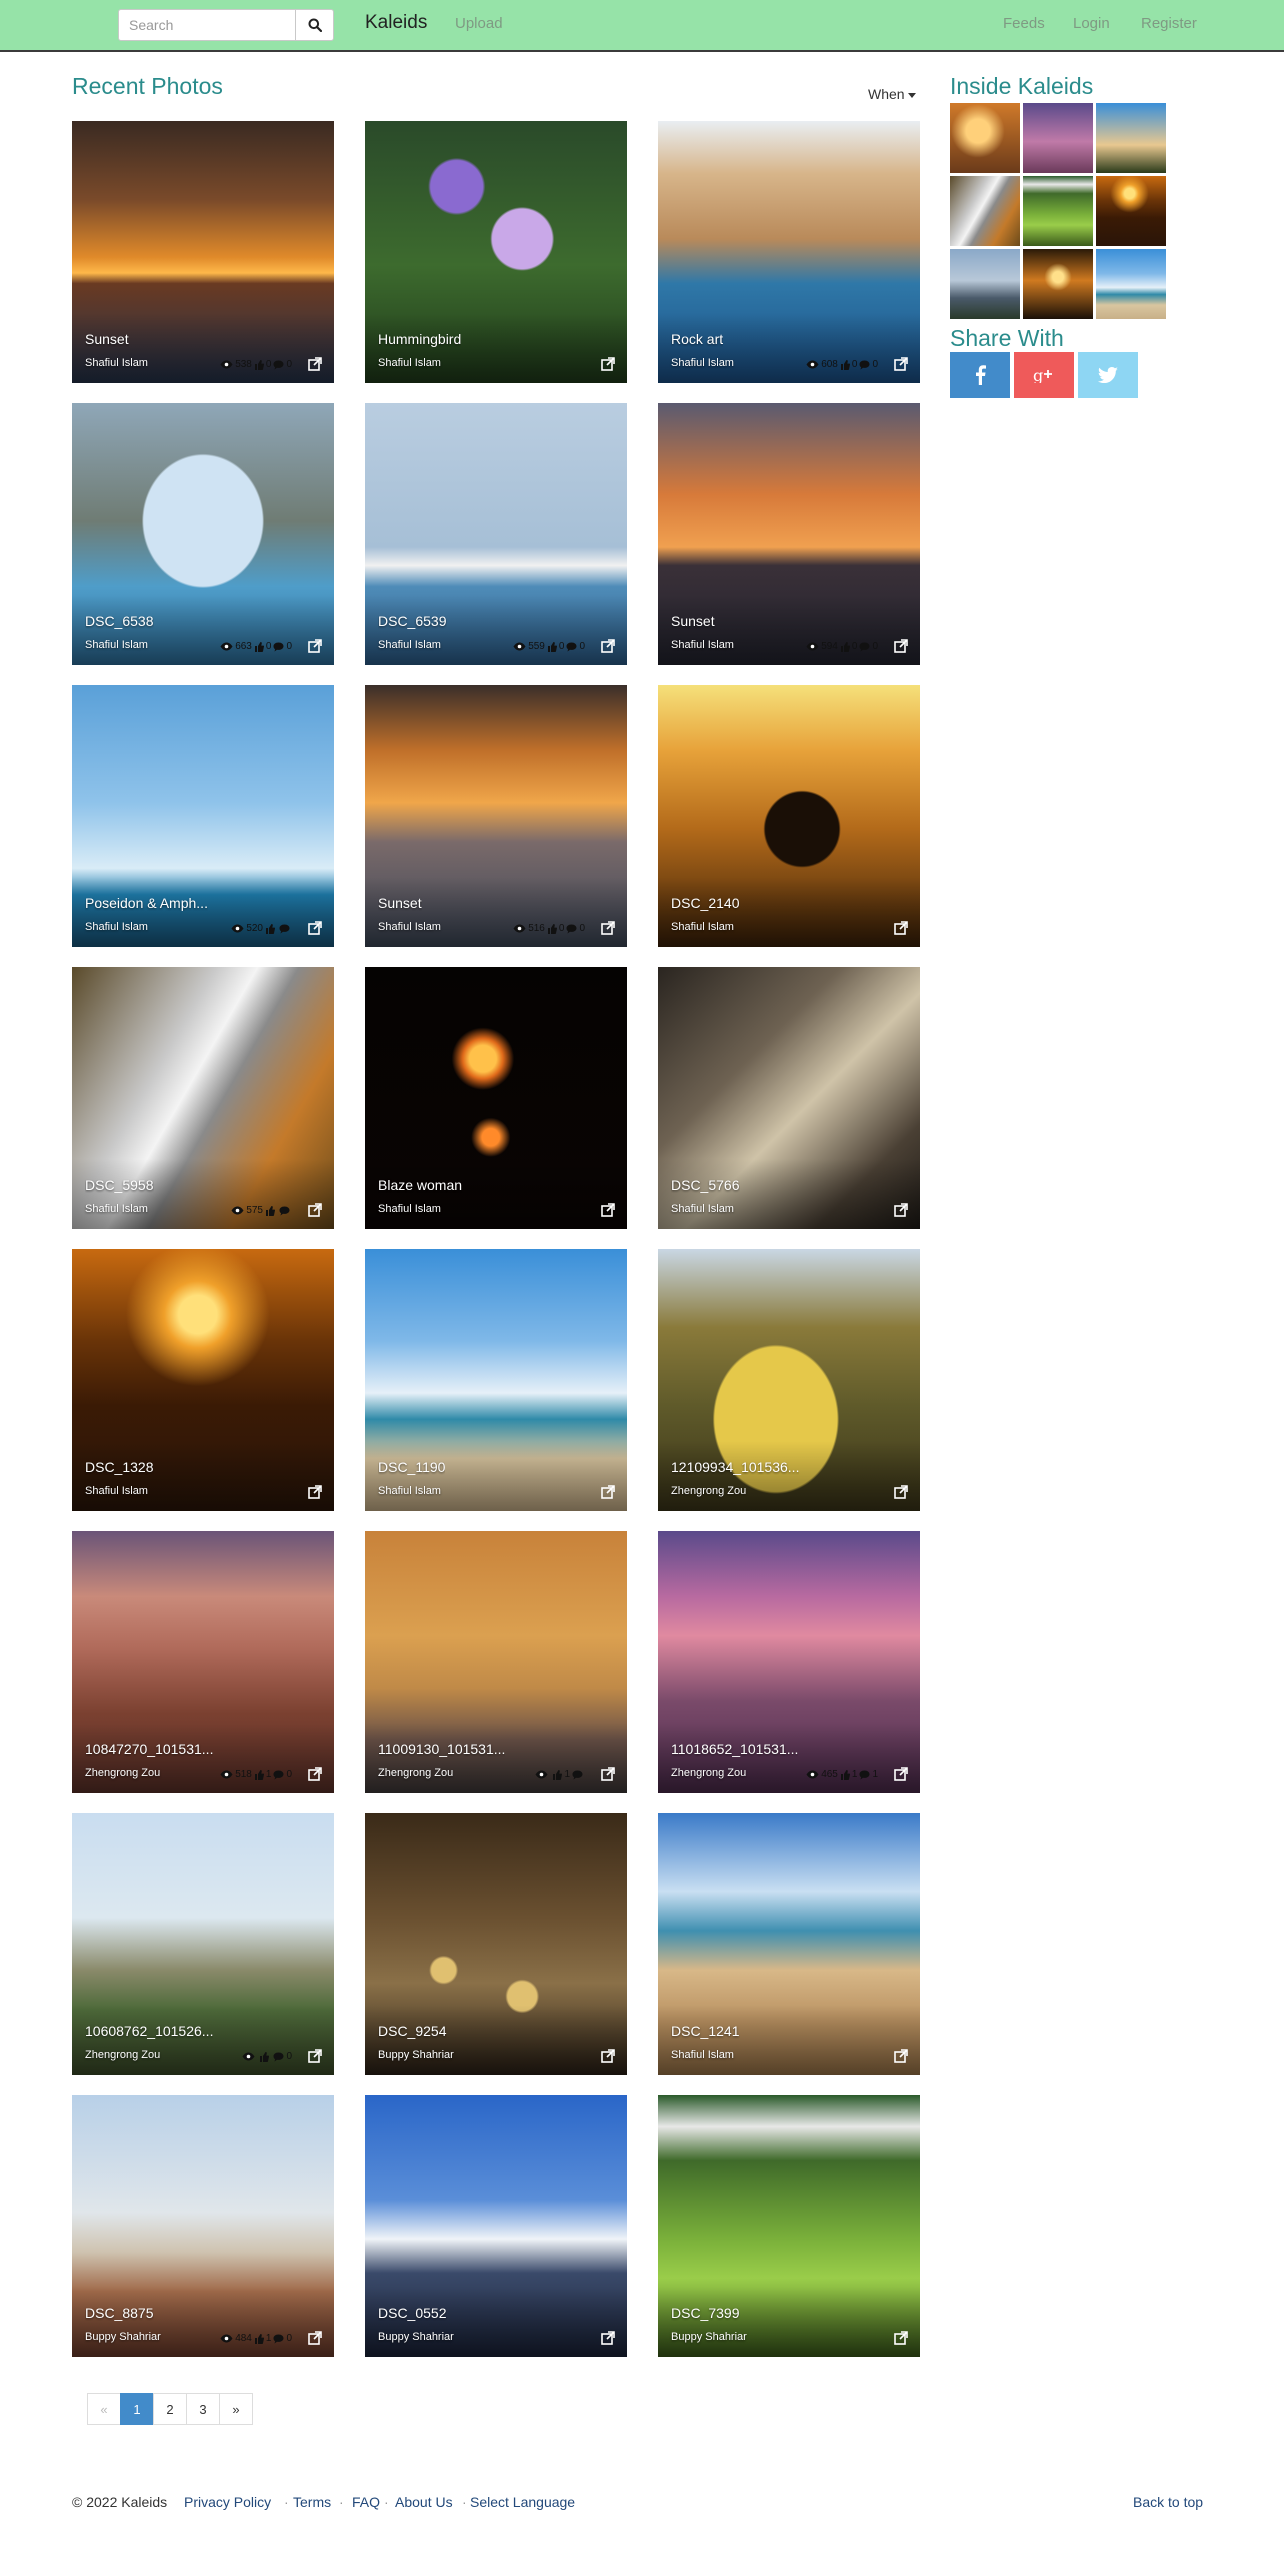  I want to click on photo-card: DSC_5958 Shafiul Islam 575, so click(203, 1098).